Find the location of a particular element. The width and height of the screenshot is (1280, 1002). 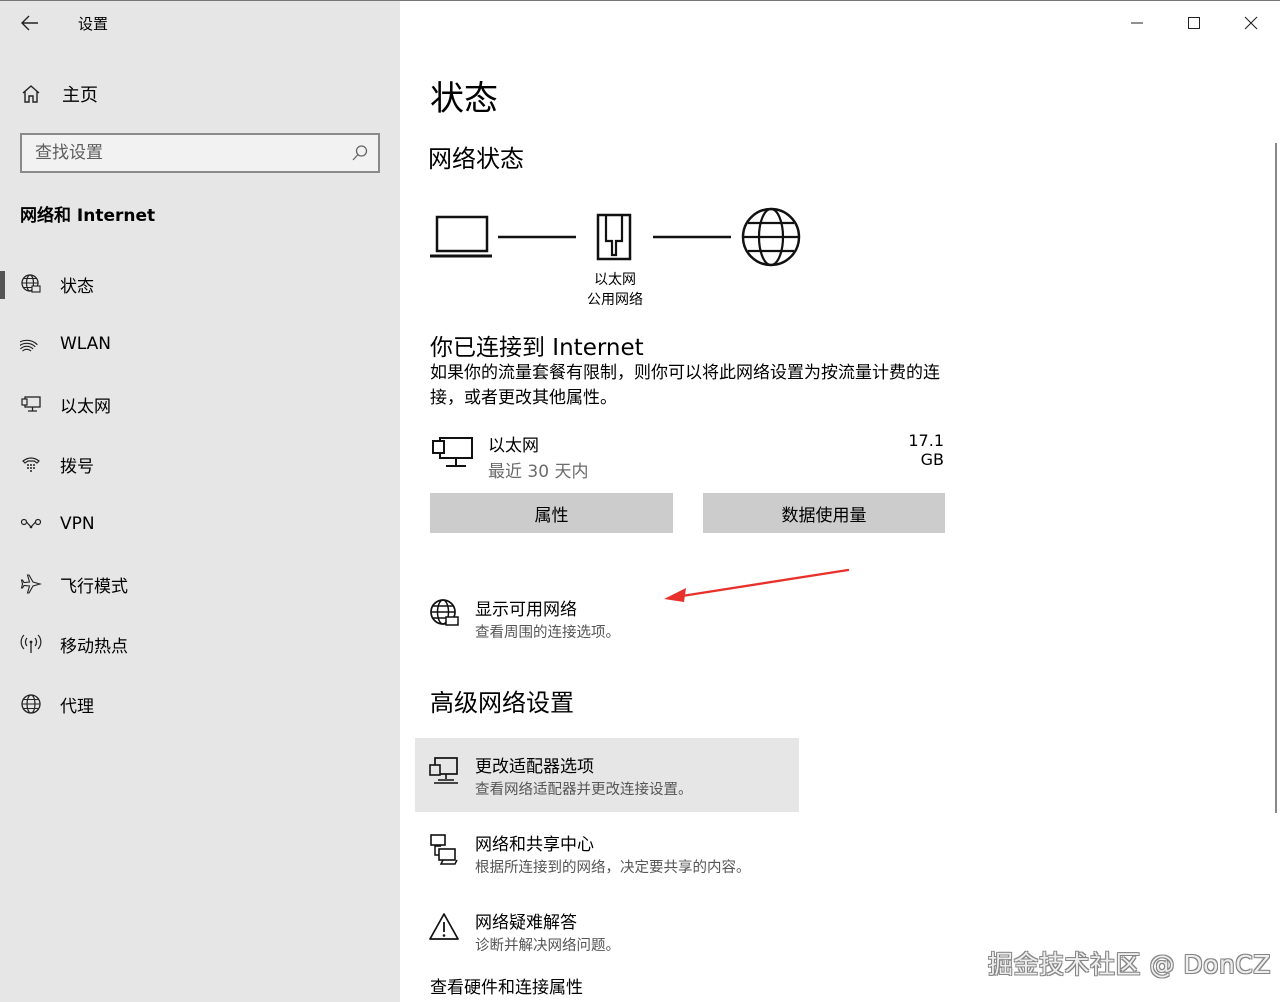

ethernet-icon is located at coordinates (31, 404).